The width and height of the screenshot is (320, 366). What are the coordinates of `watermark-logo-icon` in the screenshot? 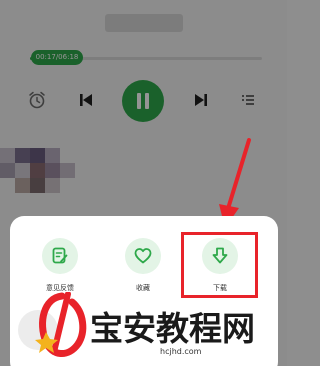 It's located at (61, 324).